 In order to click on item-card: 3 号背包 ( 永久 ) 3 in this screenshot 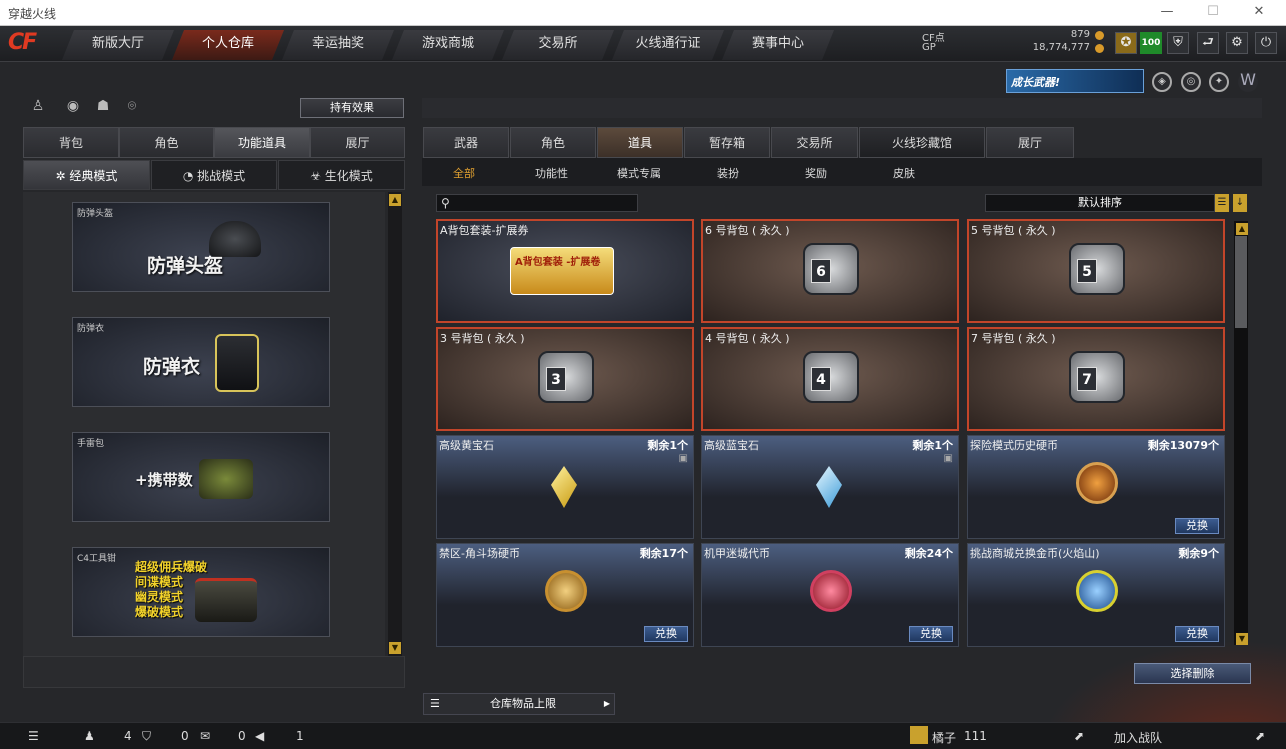, I will do `click(565, 379)`.